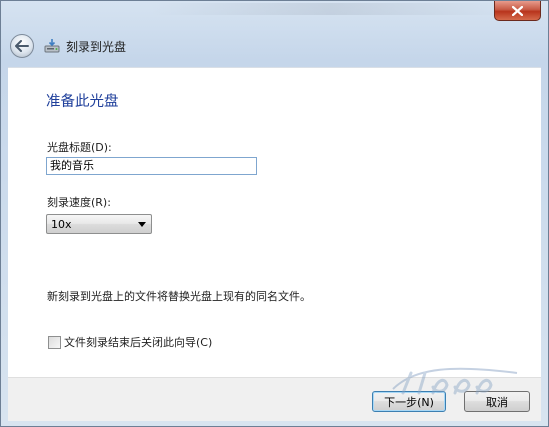 The height and width of the screenshot is (427, 549). Describe the element at coordinates (331, 9) in the screenshot. I see `title-bar-background` at that location.